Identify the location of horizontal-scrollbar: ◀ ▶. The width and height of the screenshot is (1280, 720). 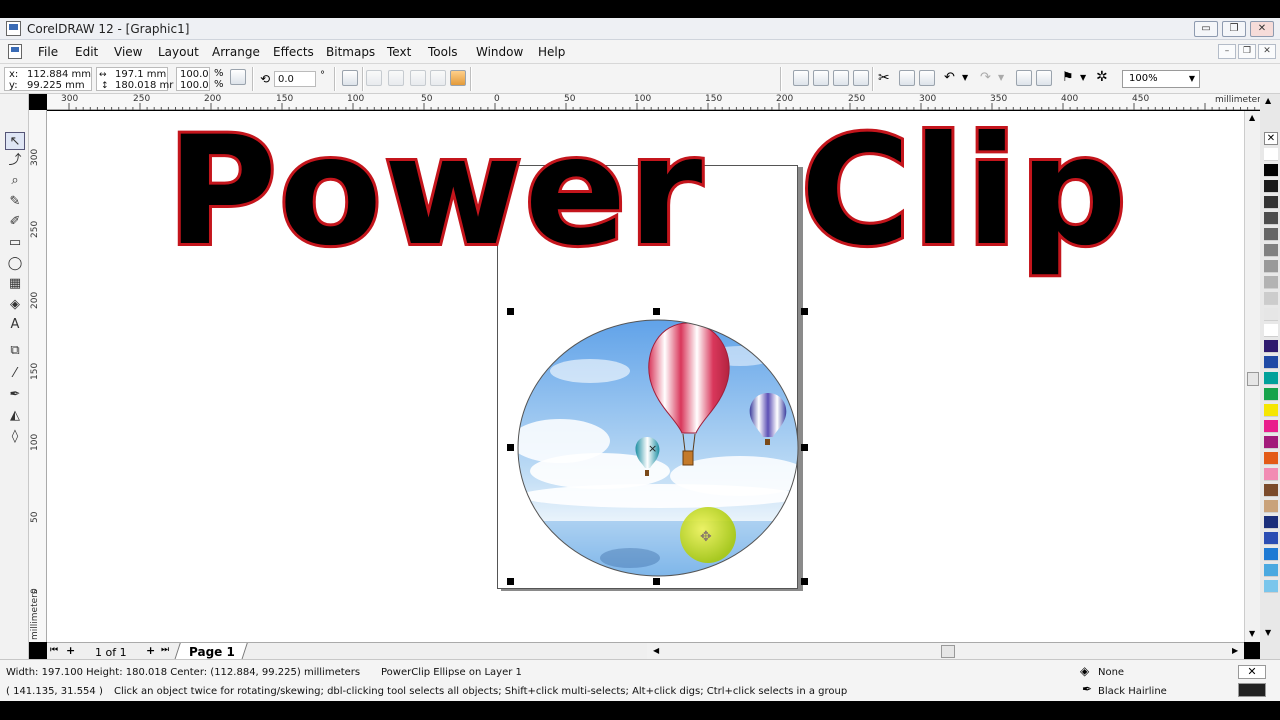
(945, 651).